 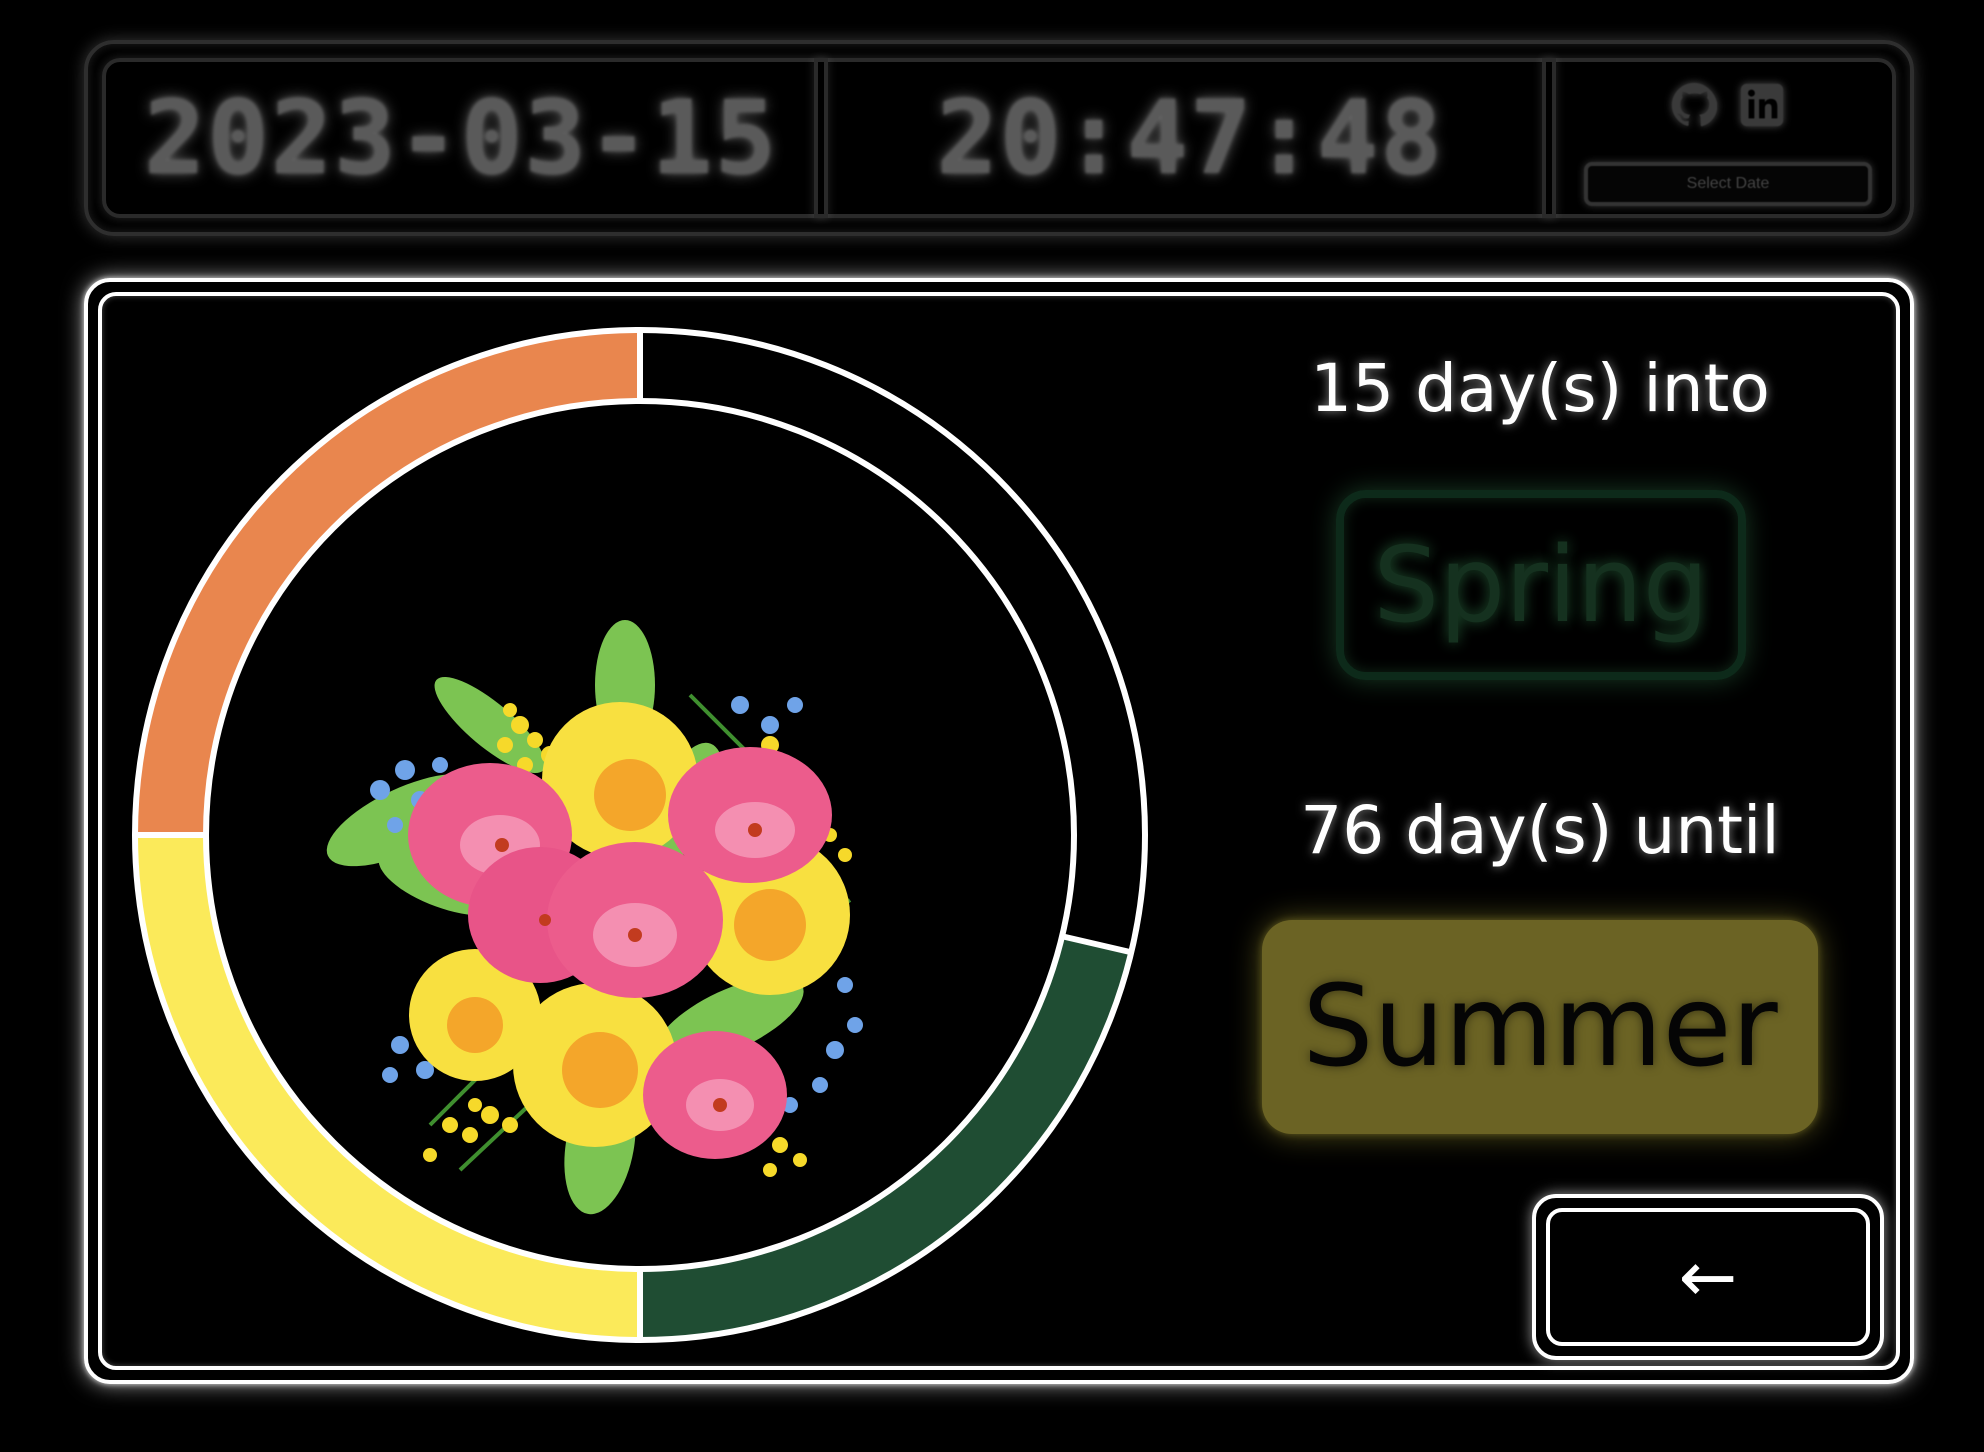 I want to click on date-display: 2023-03-15, so click(x=461, y=138).